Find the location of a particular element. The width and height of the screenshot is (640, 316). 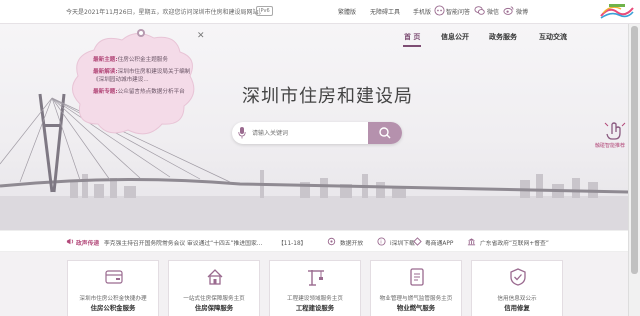

nav-information-disclosure: 信息公开 is located at coordinates (455, 37).